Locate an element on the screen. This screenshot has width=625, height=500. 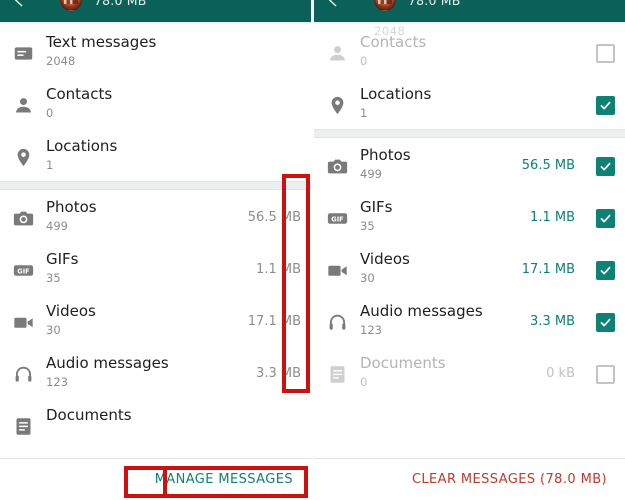
right-bottom-action-bar: CLEAR MESSAGES (78.0 MB) is located at coordinates (469, 479).